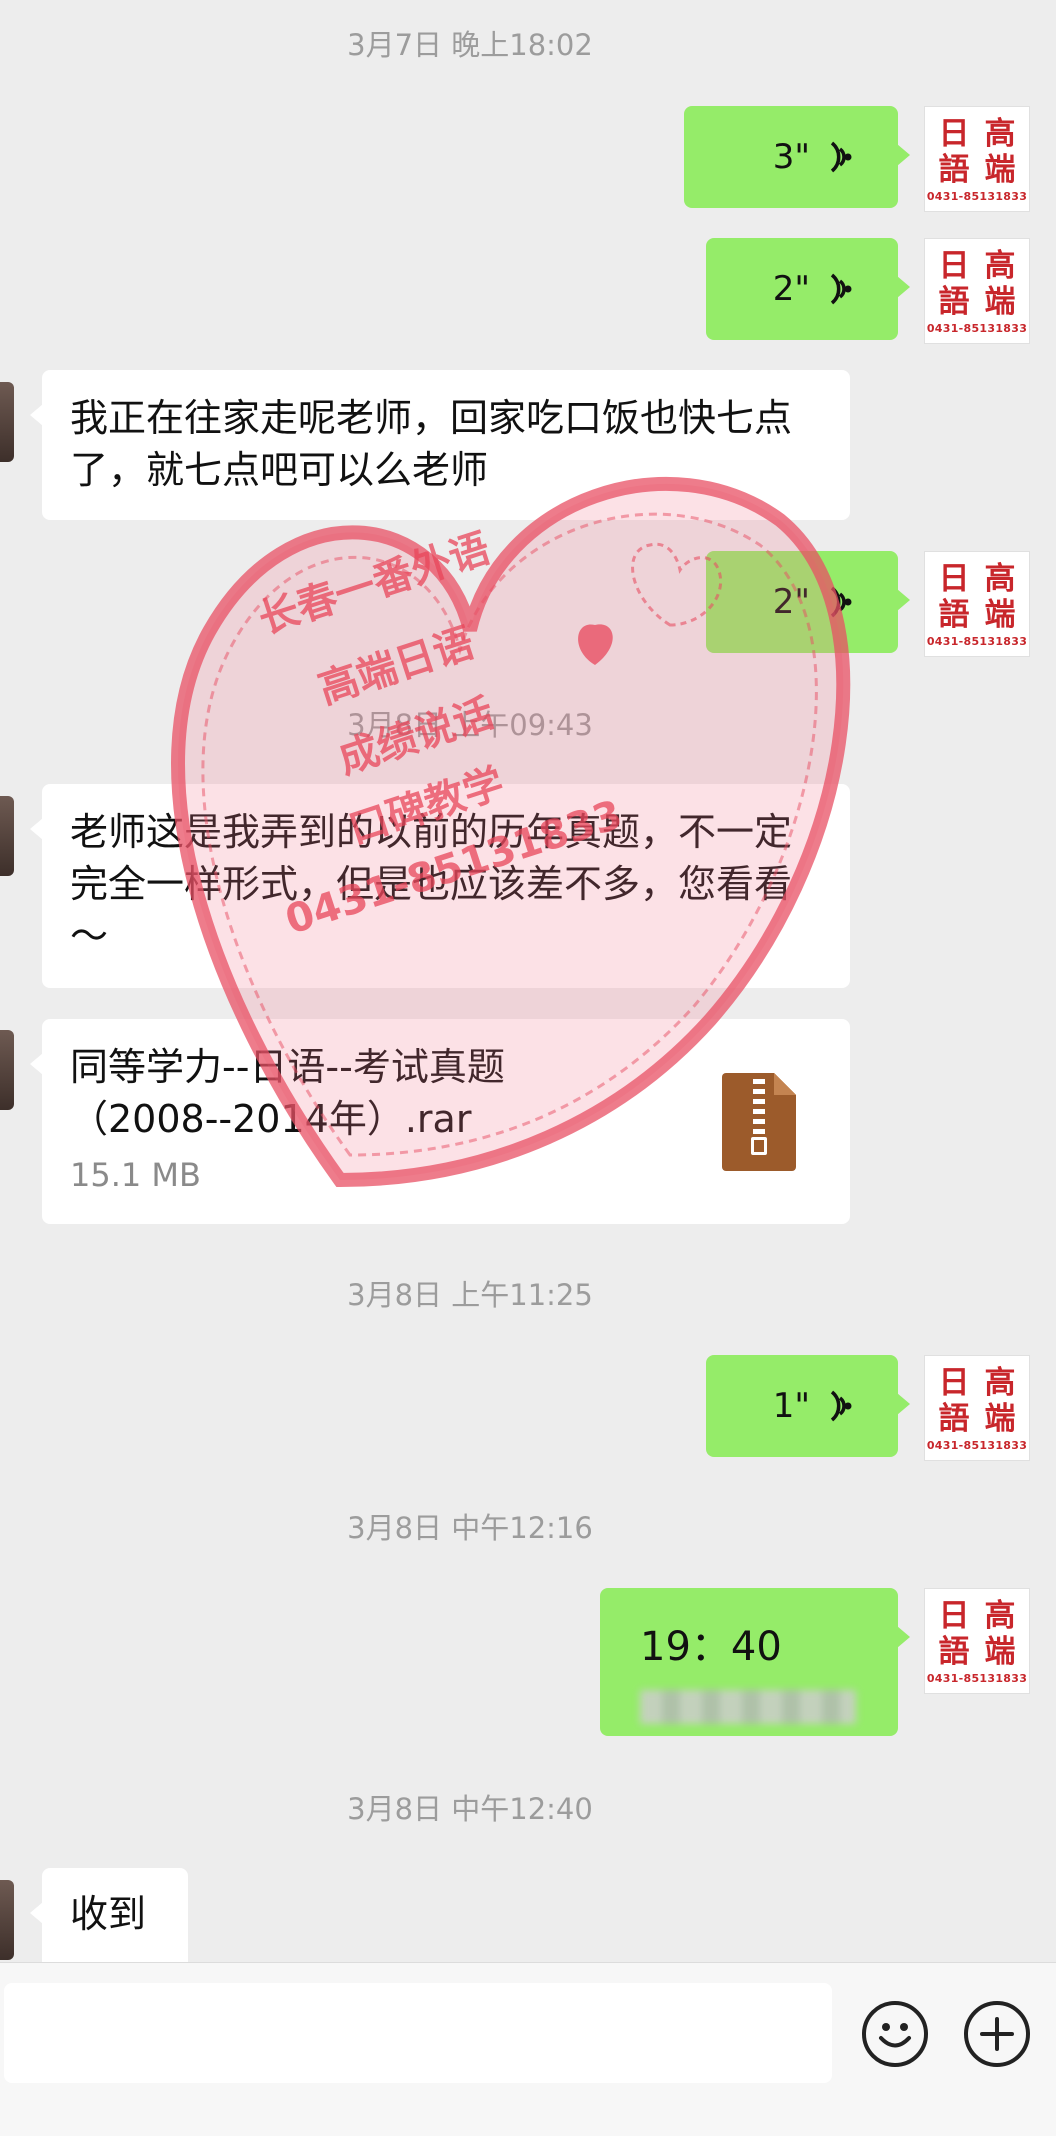 This screenshot has height=2136, width=1056. I want to click on more-button, so click(997, 2034).